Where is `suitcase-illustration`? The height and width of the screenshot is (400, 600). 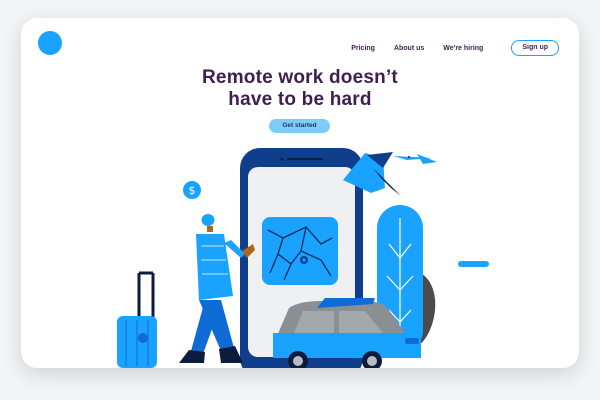
suitcase-illustration is located at coordinates (137, 319).